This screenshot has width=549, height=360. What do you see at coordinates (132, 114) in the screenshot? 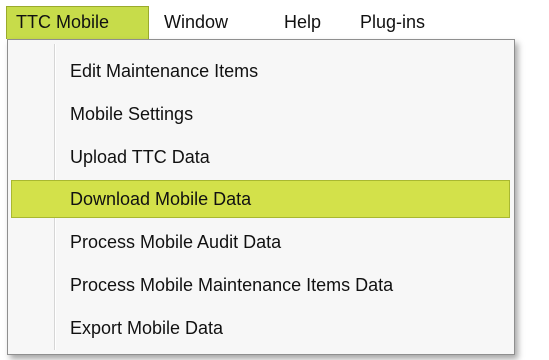
I see `menu-item-label: Mobile Settings` at bounding box center [132, 114].